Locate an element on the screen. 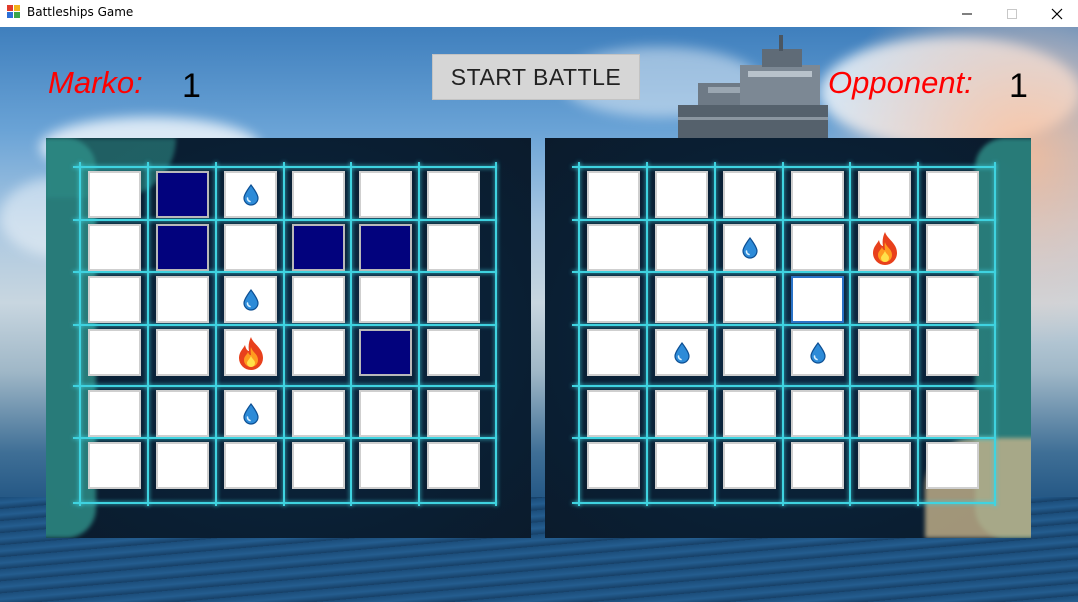  opponent-cell-r5-c1 is located at coordinates (613, 413).